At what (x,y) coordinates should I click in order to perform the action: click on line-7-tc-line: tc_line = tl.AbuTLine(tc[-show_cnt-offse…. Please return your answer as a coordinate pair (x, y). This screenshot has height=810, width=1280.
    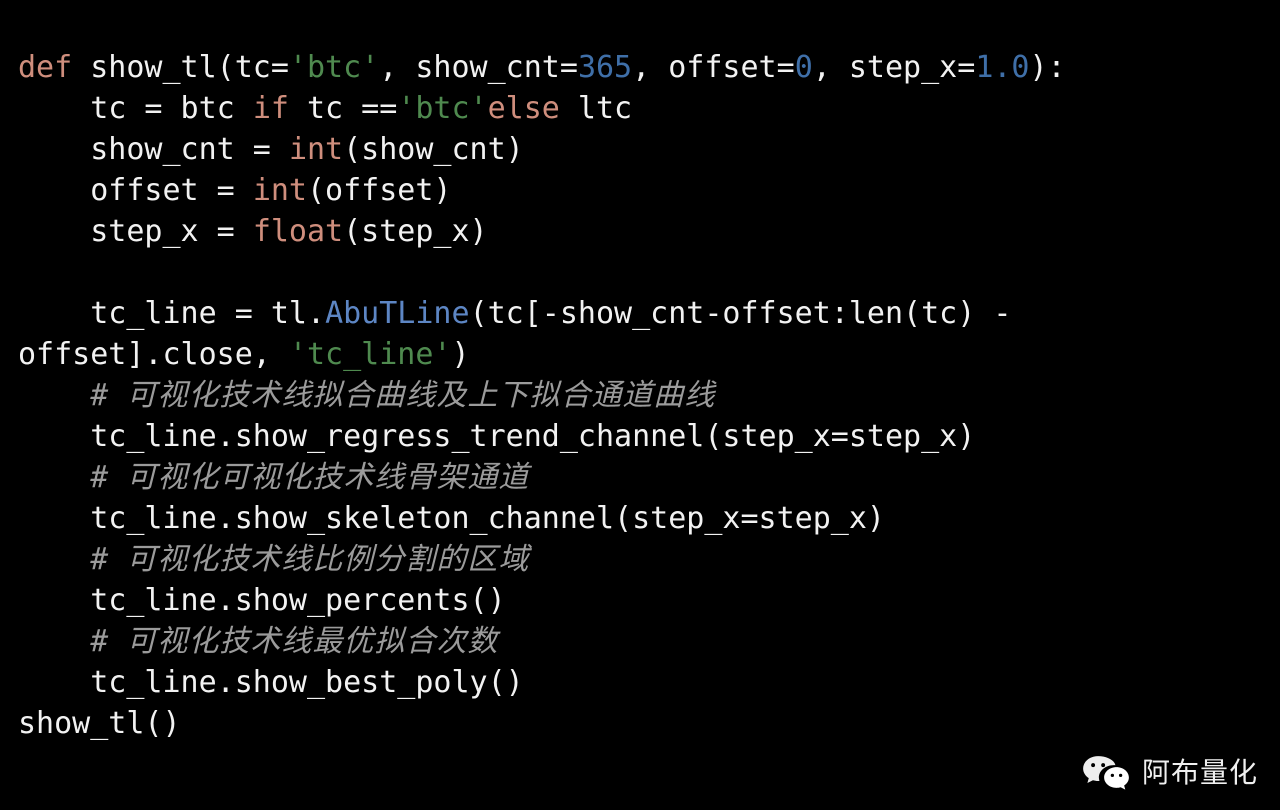
    Looking at the image, I should click on (640, 334).